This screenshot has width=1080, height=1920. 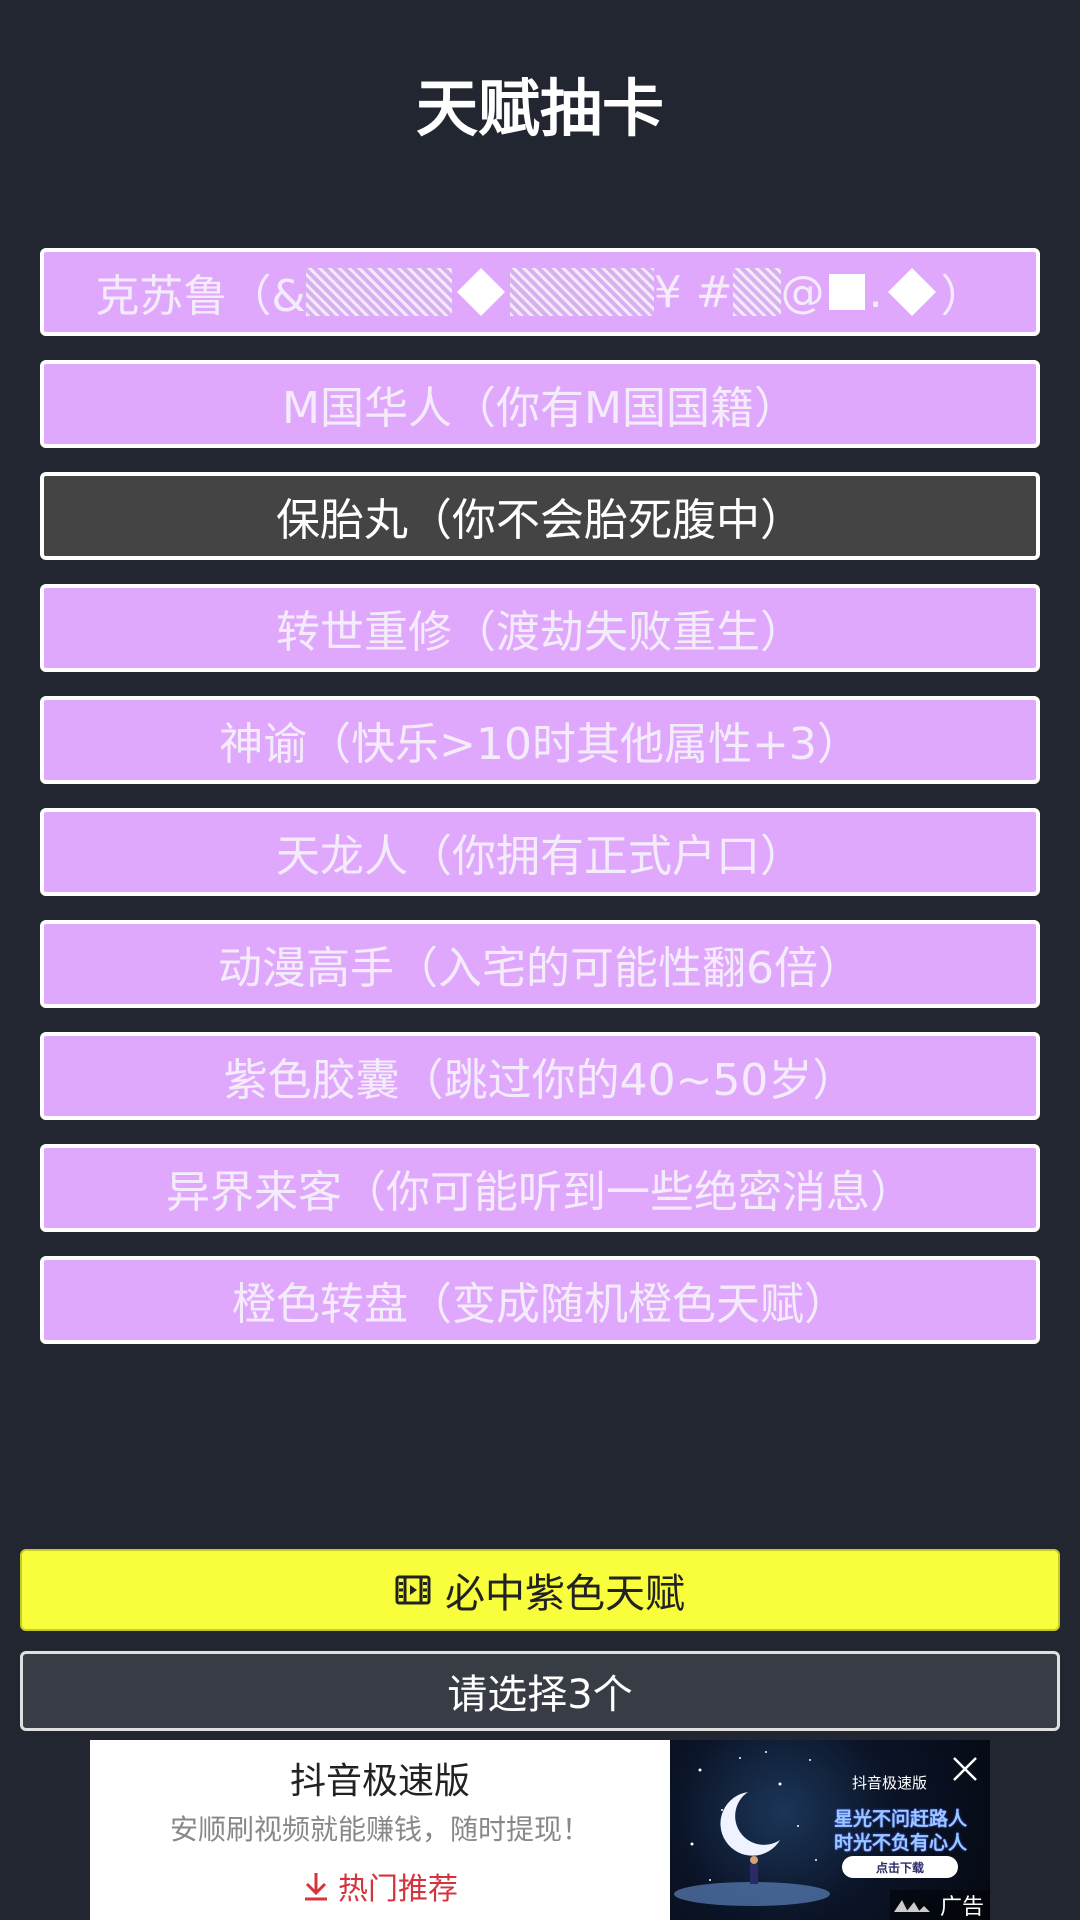 What do you see at coordinates (875, 292) in the screenshot?
I see `talent-label-mid: .` at bounding box center [875, 292].